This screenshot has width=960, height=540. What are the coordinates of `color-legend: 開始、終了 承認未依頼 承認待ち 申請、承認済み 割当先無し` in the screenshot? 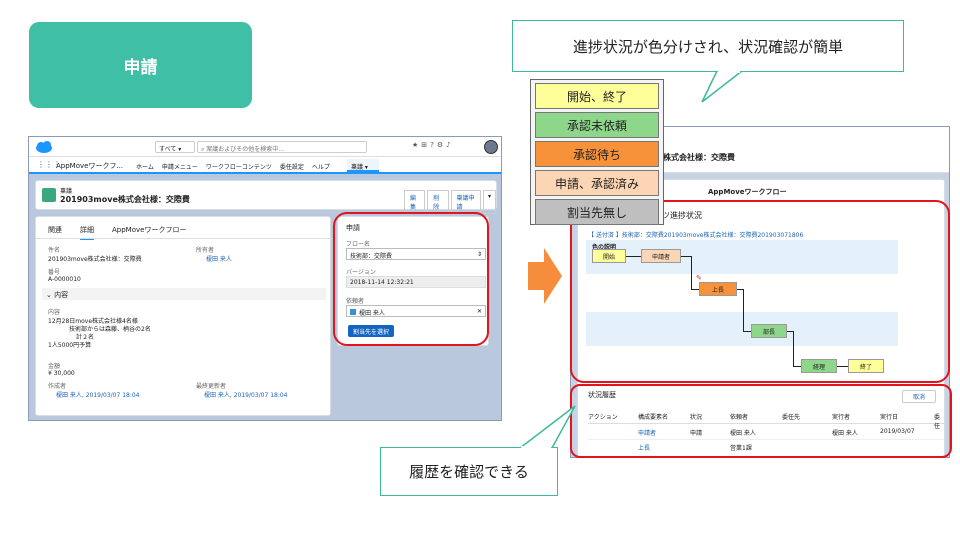 It's located at (597, 152).